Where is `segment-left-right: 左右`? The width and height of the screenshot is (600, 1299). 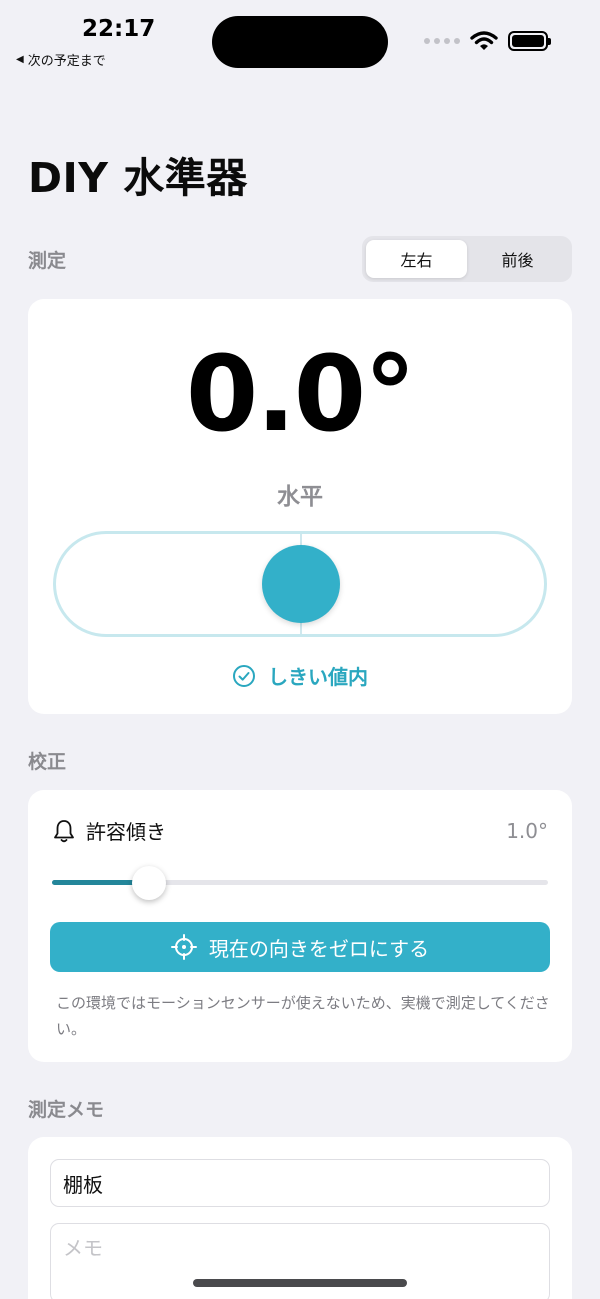
segment-left-right: 左右 is located at coordinates (416, 259).